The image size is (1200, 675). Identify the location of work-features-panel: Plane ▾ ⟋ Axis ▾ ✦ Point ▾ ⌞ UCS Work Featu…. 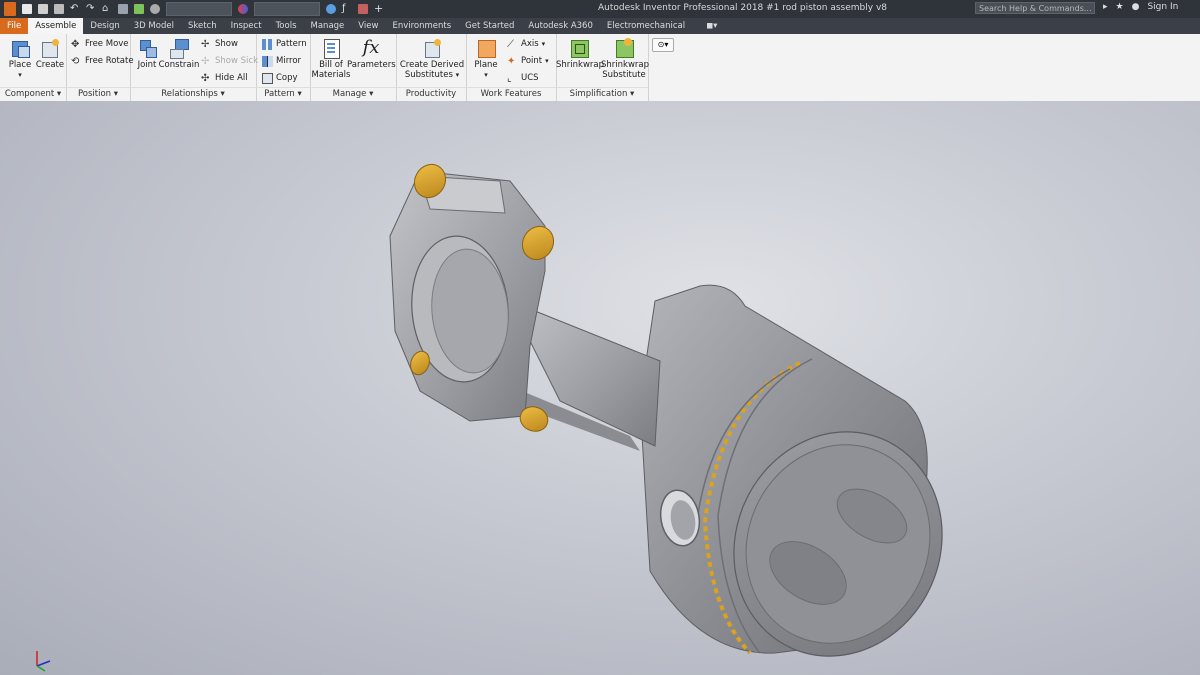
(511, 67).